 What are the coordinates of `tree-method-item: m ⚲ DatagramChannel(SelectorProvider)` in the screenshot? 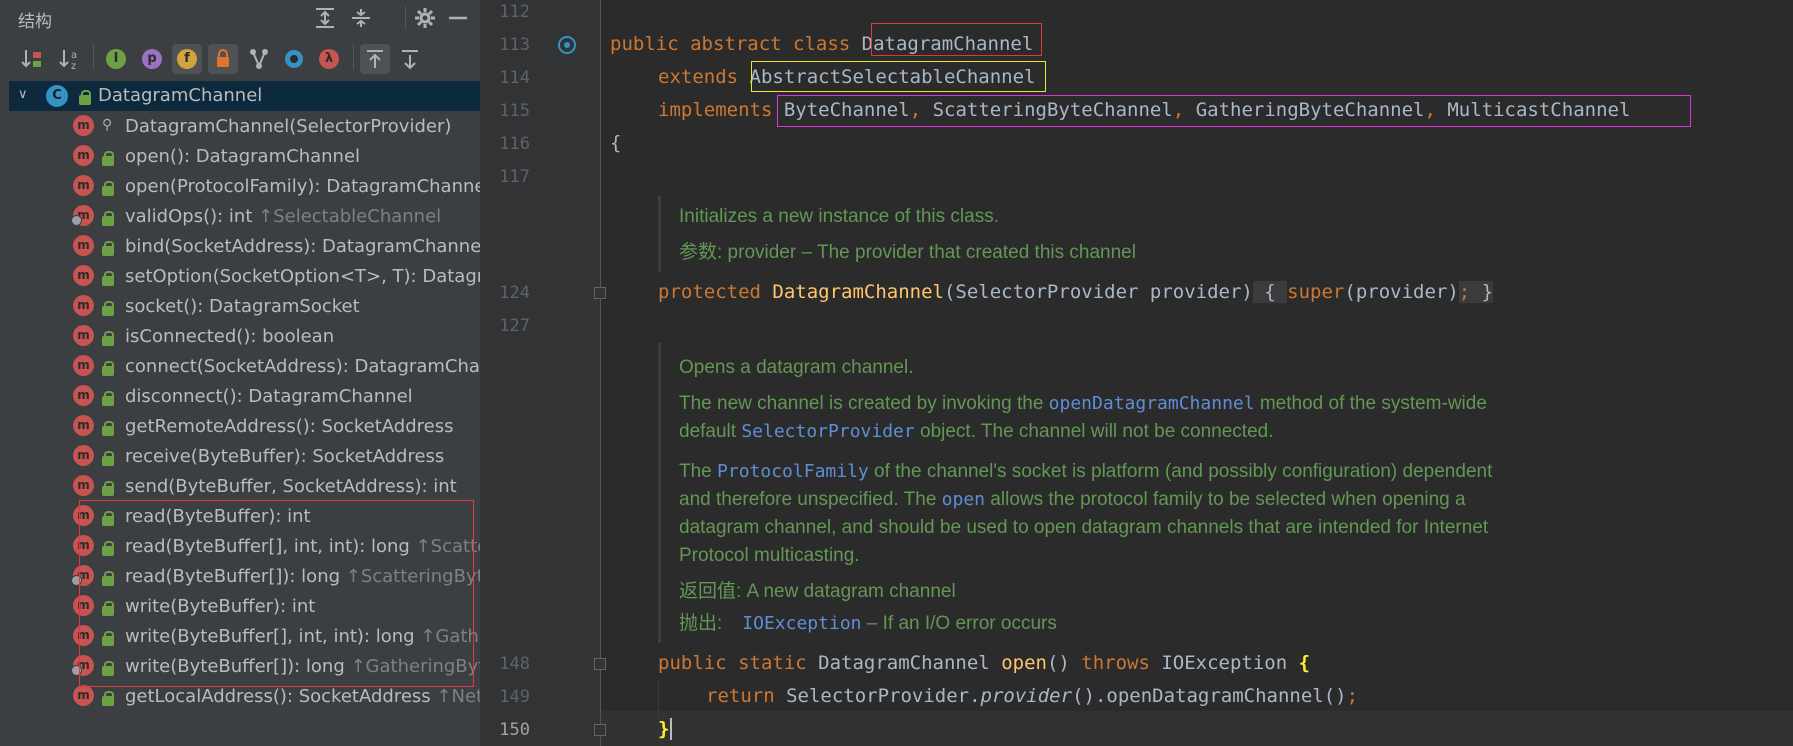 It's located at (244, 126).